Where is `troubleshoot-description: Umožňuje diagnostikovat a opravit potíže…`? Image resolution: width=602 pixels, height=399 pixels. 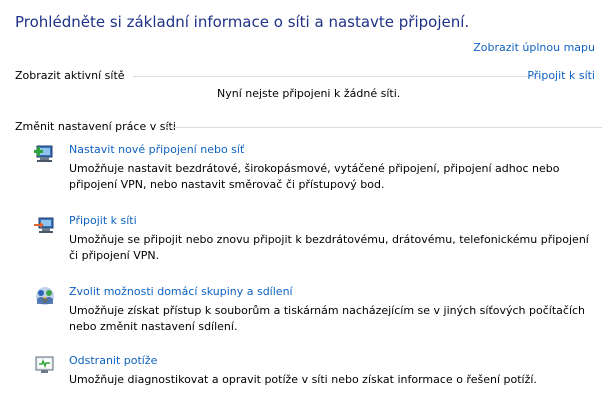
troubleshoot-description: Umožňuje diagnostikovat a opravit potíže… is located at coordinates (303, 379).